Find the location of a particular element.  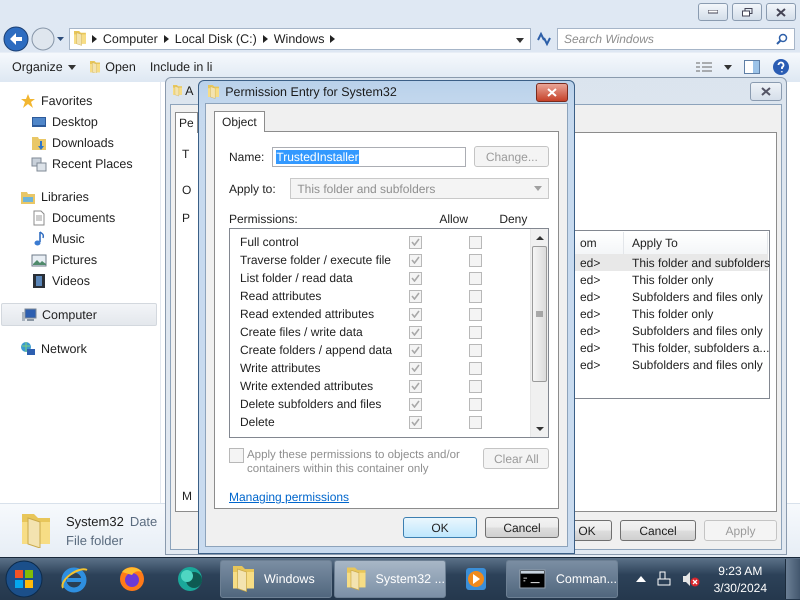

scrollbar is located at coordinates (539, 333).